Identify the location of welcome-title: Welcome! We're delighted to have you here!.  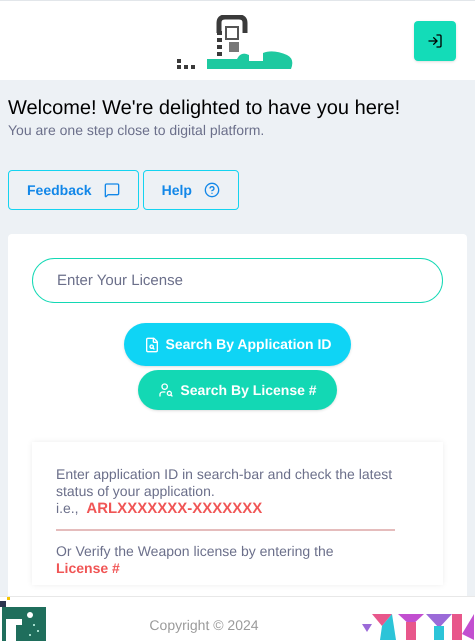
(205, 108).